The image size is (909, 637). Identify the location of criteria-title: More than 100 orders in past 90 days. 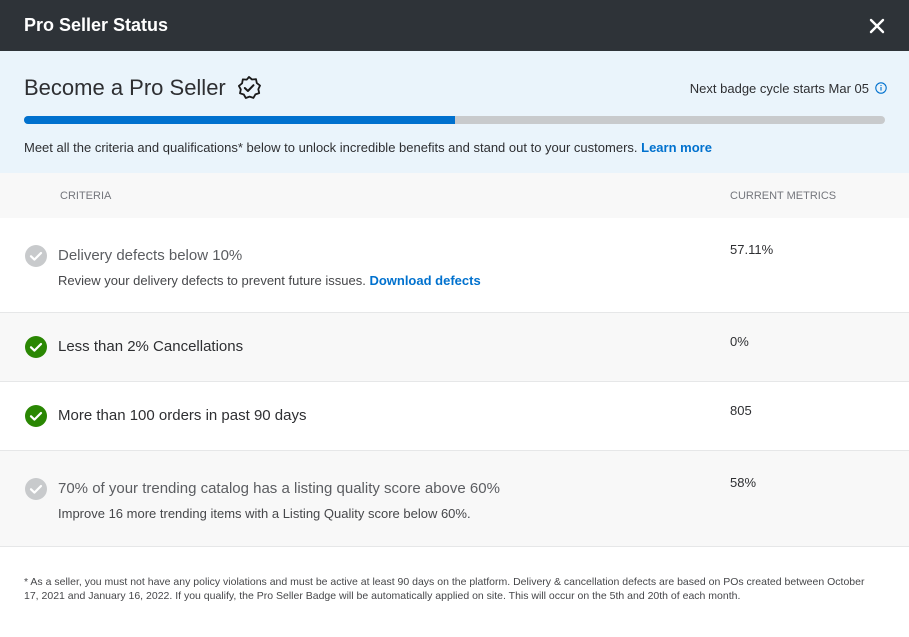
(182, 415).